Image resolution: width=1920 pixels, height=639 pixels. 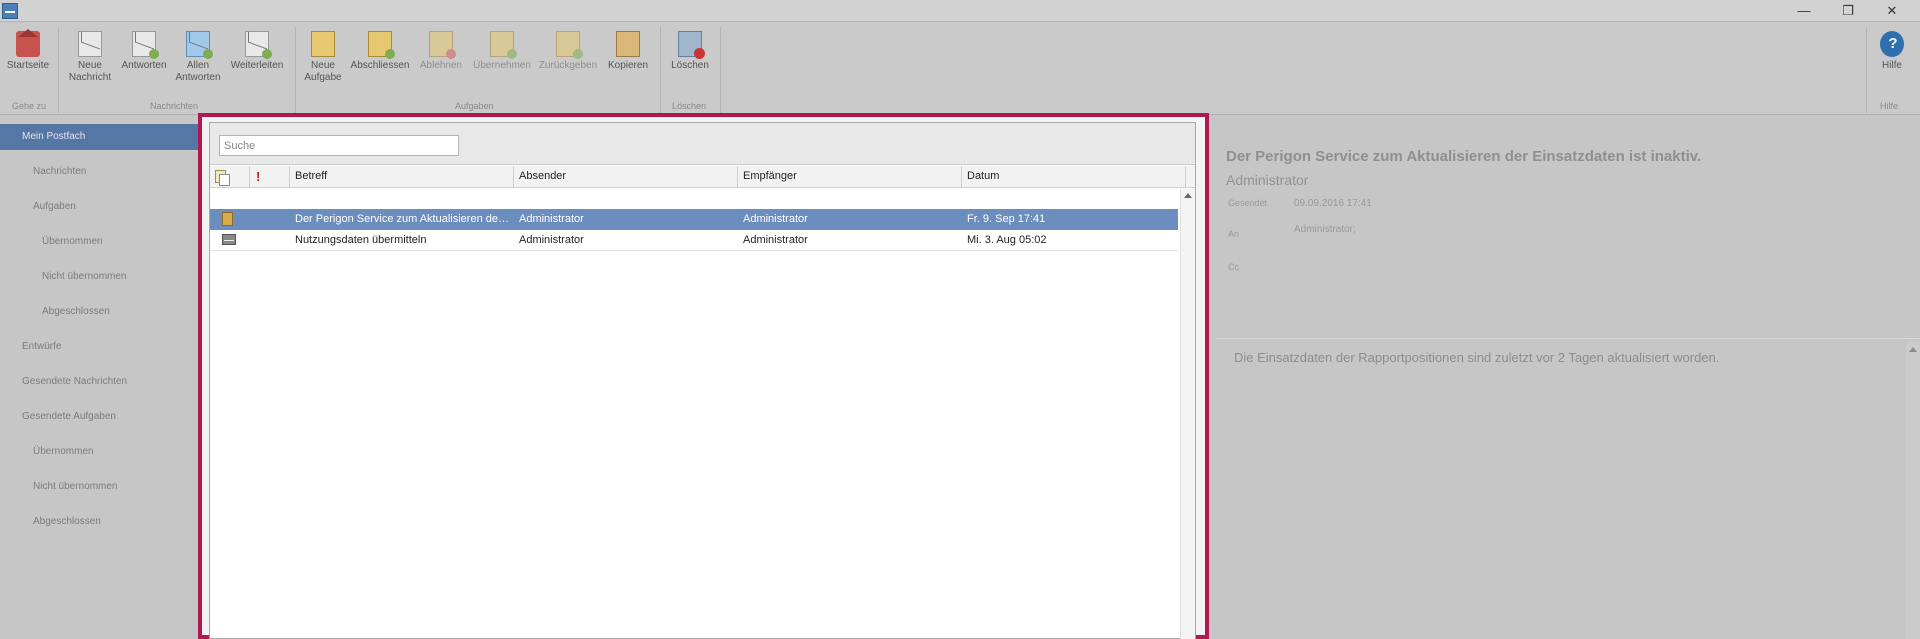 I want to click on sidebar-item-nachrichten: Nachrichten, so click(x=100, y=172).